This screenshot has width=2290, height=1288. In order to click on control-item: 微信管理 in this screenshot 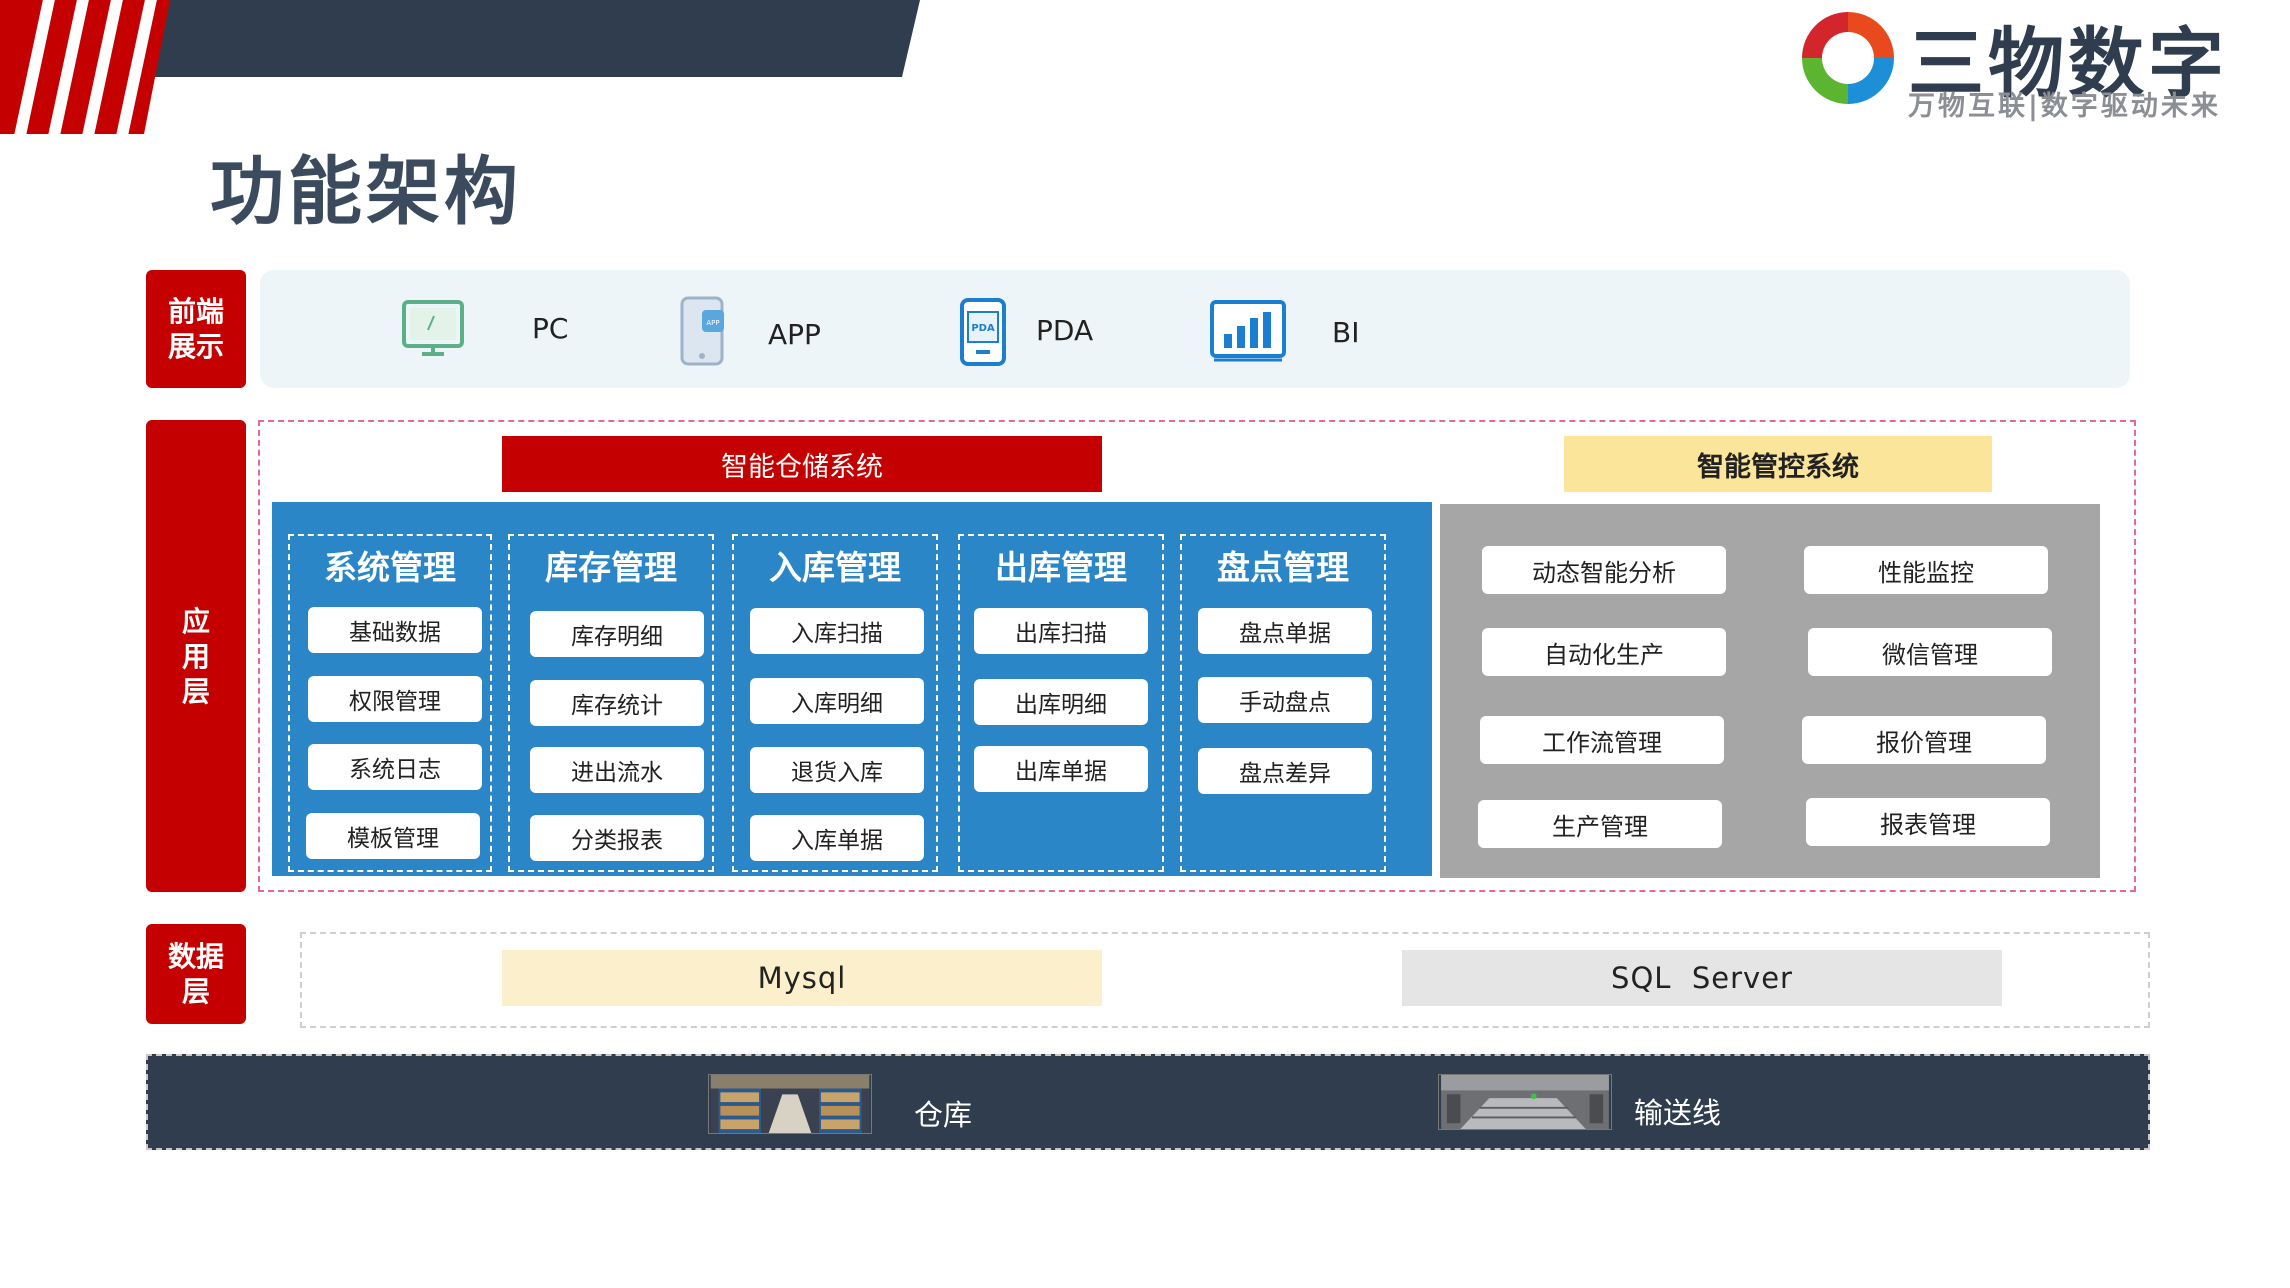, I will do `click(1930, 652)`.